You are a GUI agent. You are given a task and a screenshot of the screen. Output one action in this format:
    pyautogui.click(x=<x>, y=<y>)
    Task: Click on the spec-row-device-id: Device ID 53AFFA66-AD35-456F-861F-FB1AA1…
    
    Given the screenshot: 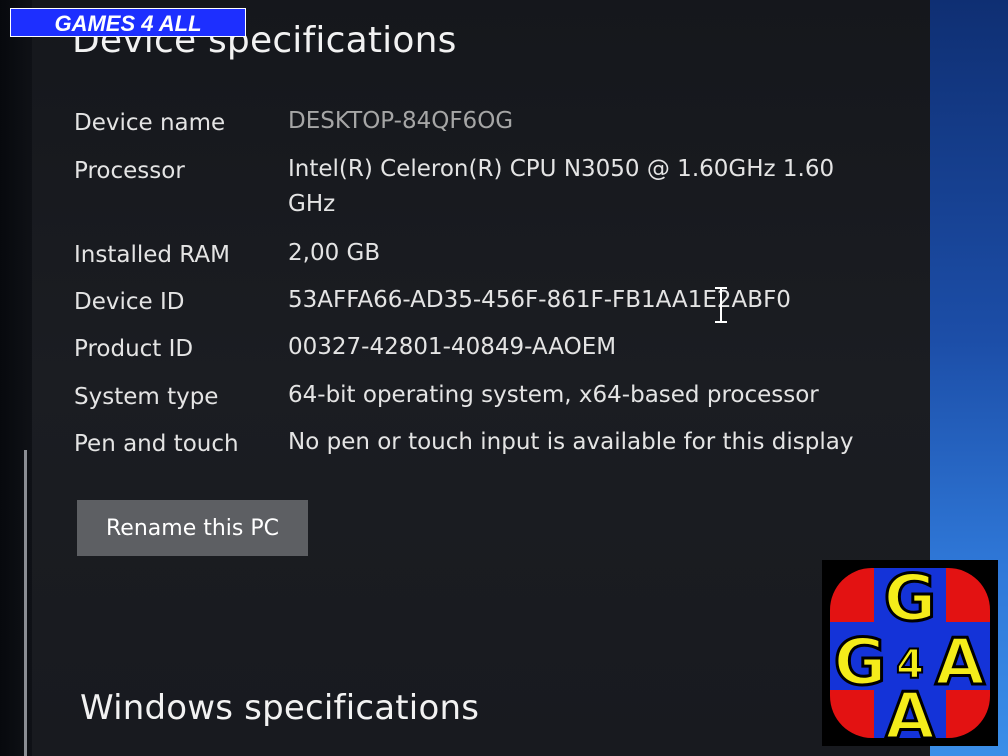 What is the action you would take?
    pyautogui.click(x=494, y=308)
    